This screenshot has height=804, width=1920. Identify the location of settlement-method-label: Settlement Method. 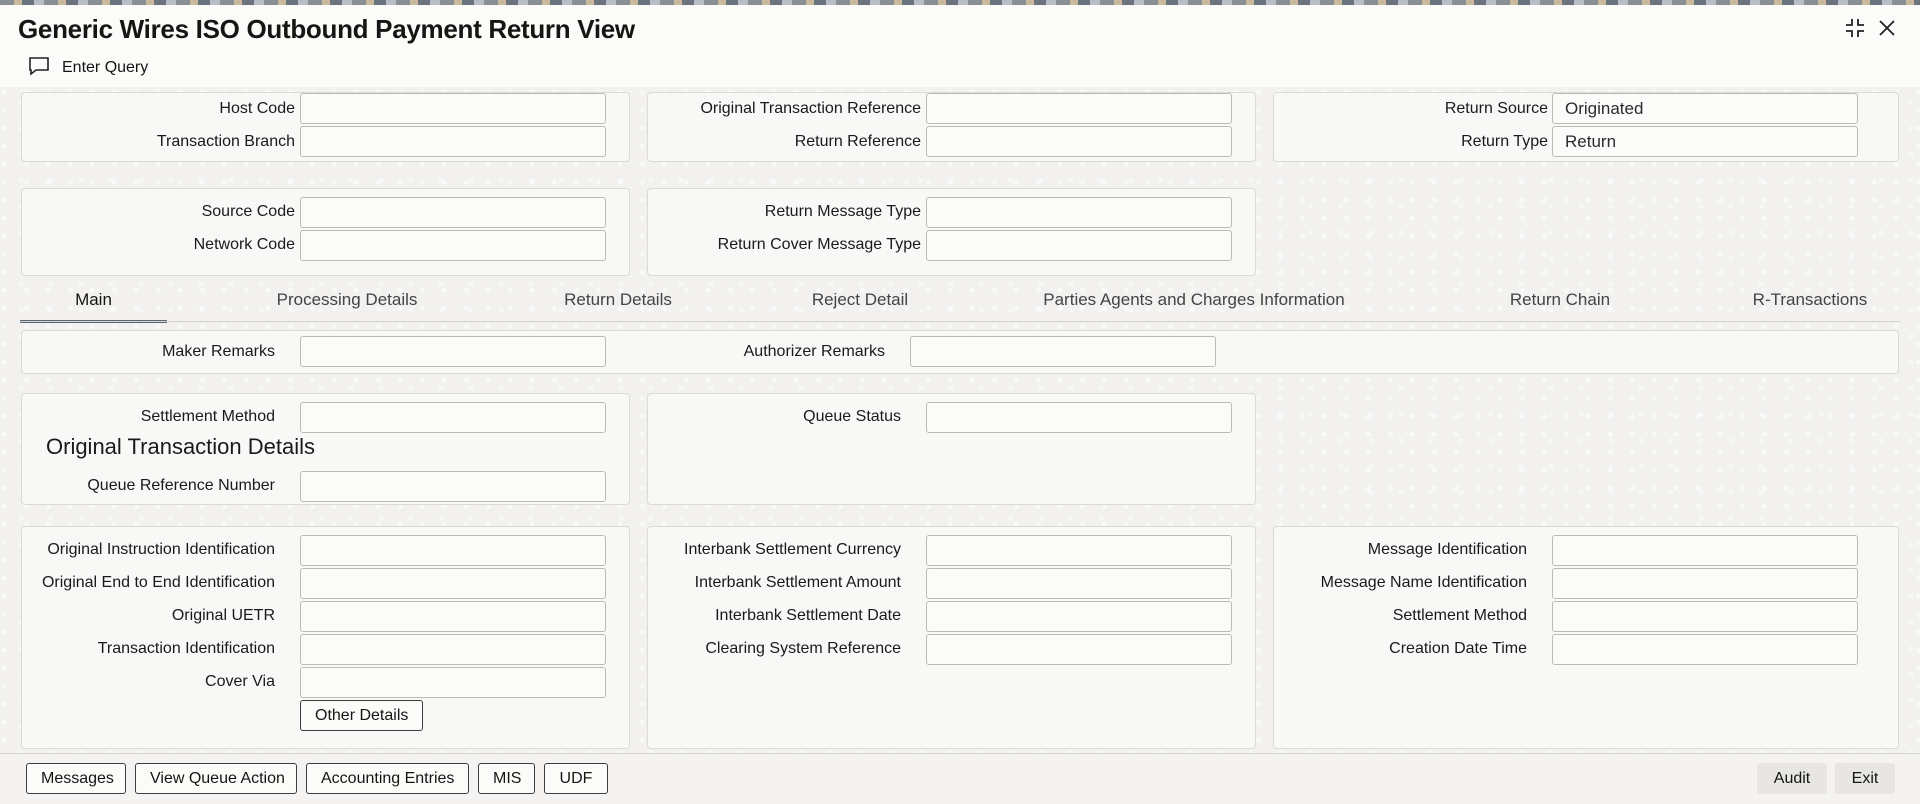
(207, 416).